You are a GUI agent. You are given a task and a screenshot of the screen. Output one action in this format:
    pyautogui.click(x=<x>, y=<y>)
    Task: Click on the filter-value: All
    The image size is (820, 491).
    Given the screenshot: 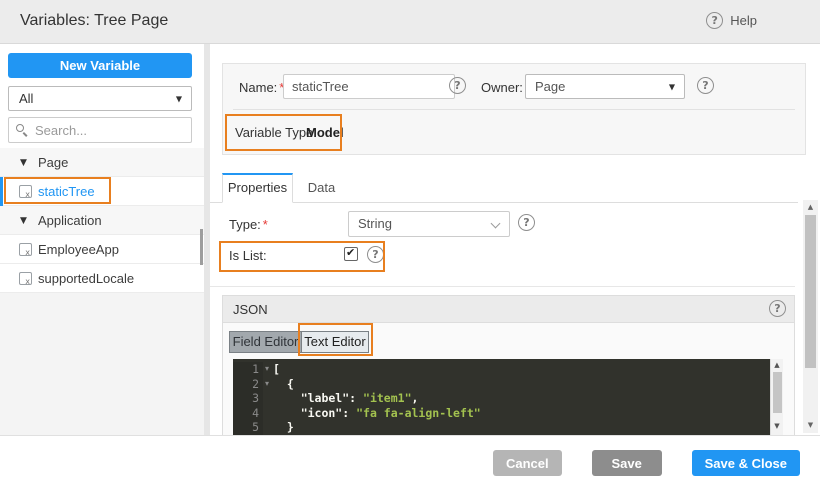 What is the action you would take?
    pyautogui.click(x=26, y=98)
    